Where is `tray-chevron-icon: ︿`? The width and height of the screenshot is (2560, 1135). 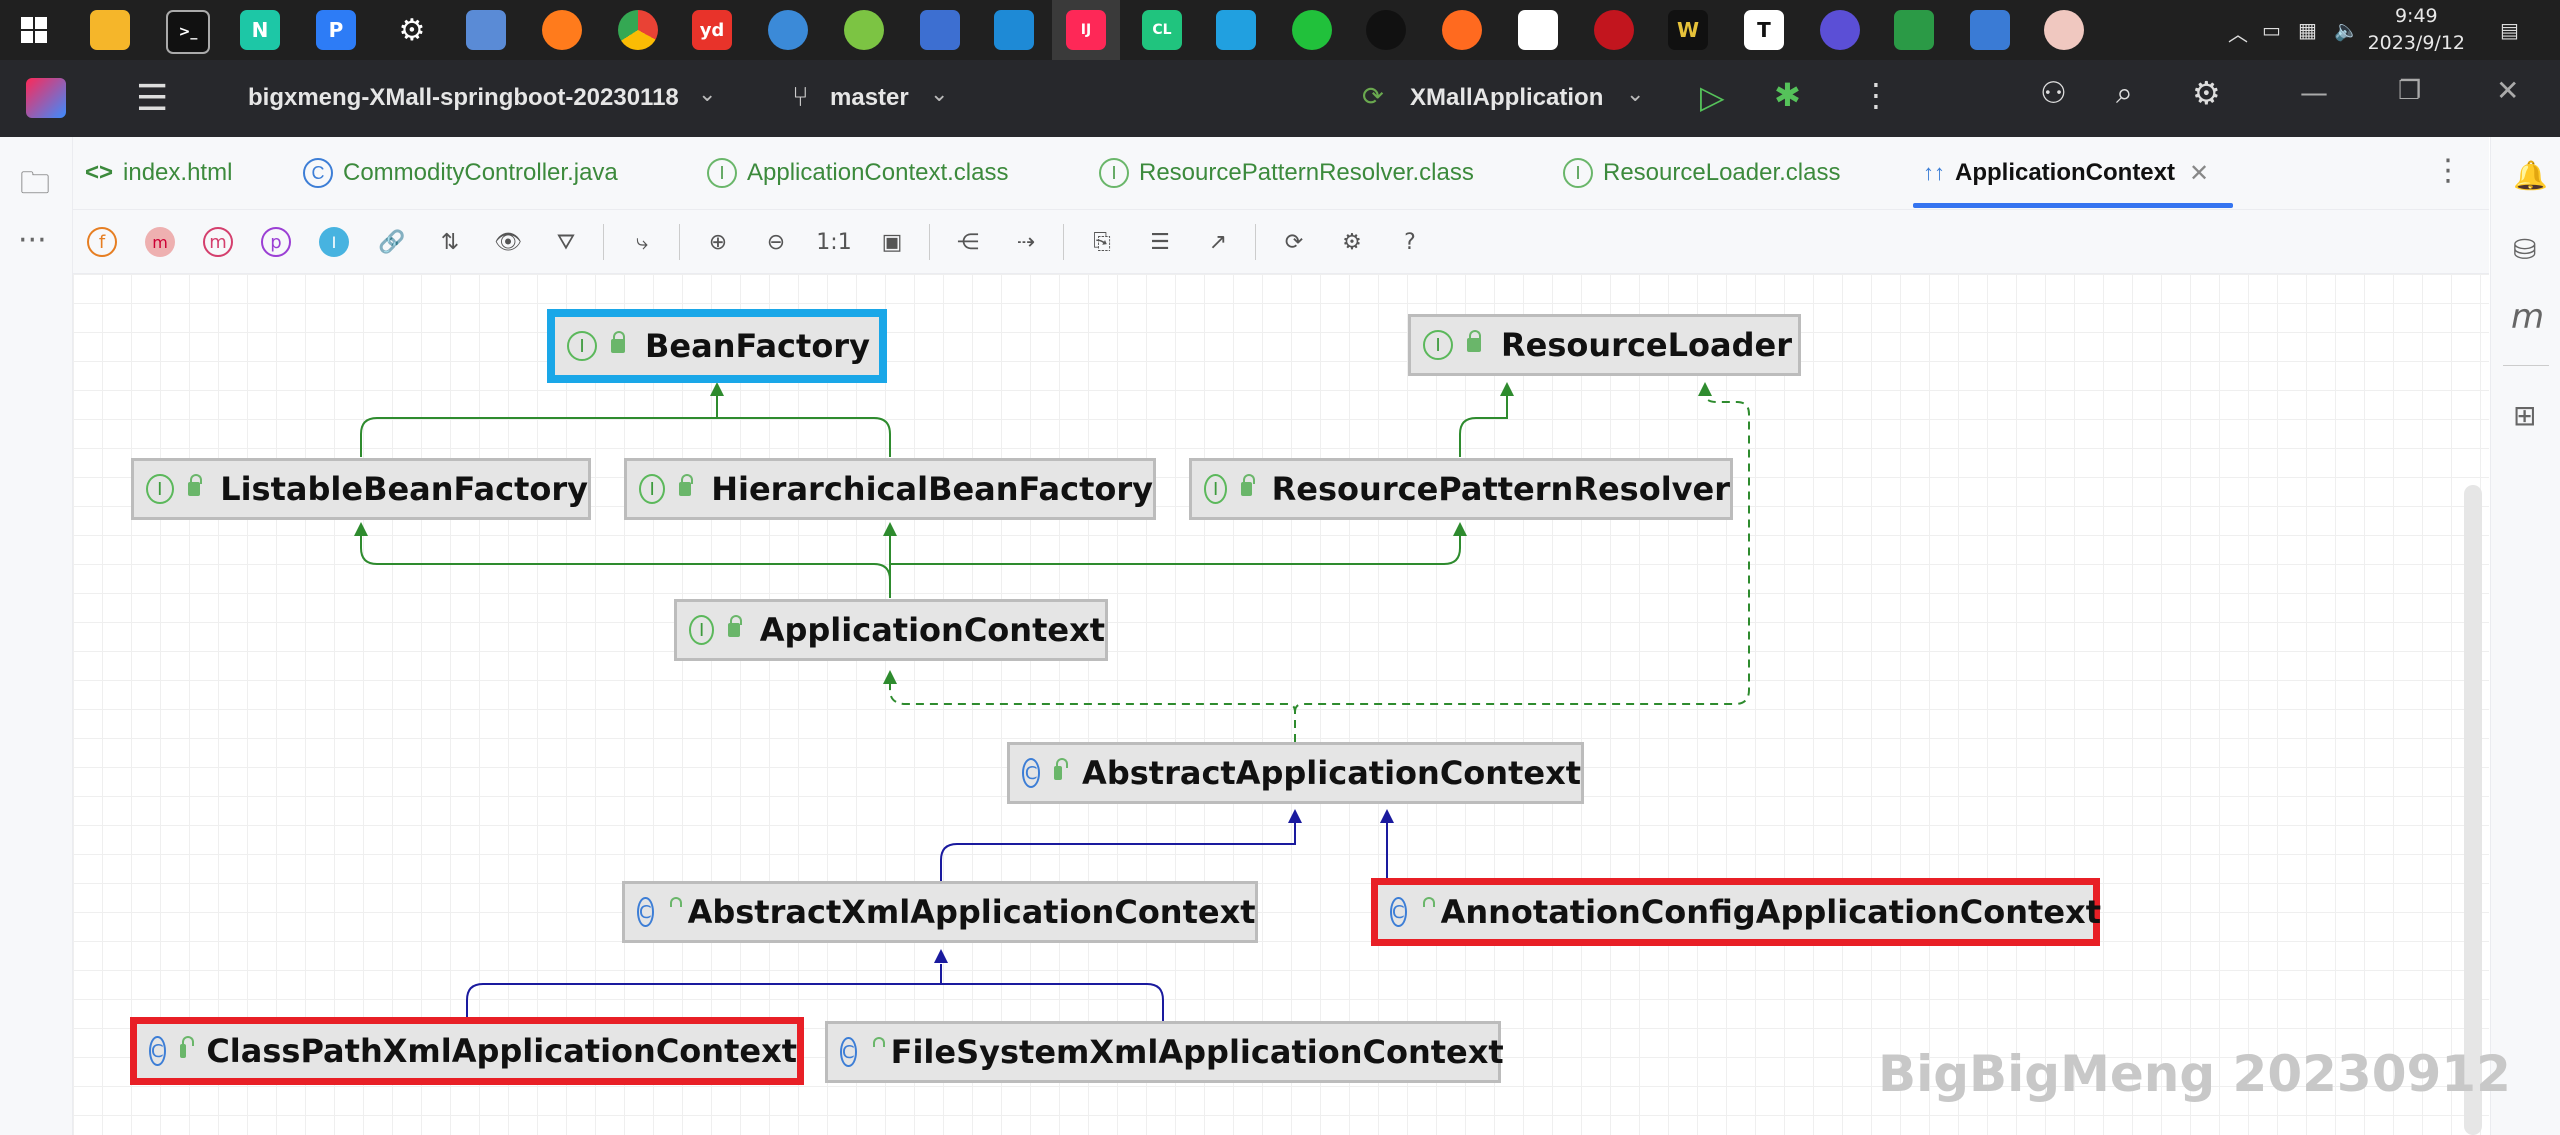
tray-chevron-icon: ︿ is located at coordinates (2238, 32).